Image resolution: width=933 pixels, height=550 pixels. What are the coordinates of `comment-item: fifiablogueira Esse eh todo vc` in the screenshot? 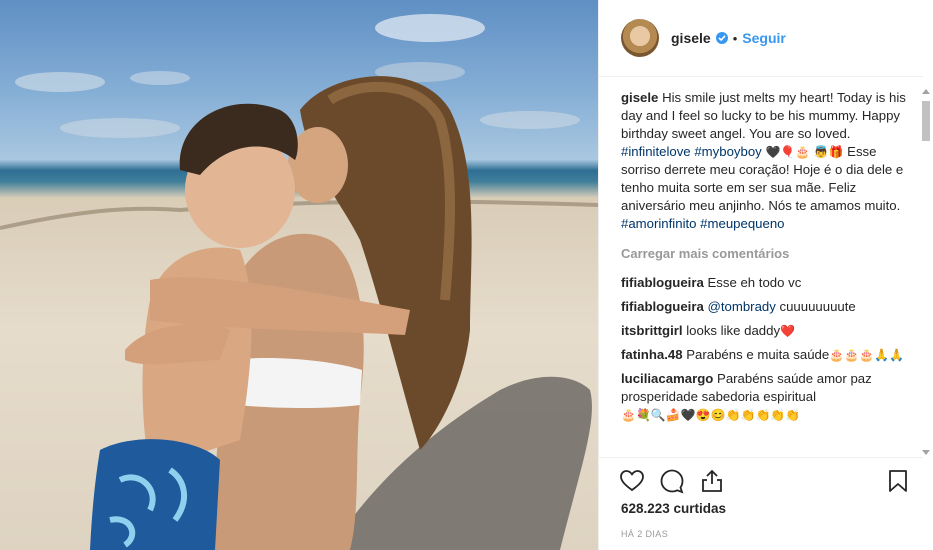 It's located at (768, 283).